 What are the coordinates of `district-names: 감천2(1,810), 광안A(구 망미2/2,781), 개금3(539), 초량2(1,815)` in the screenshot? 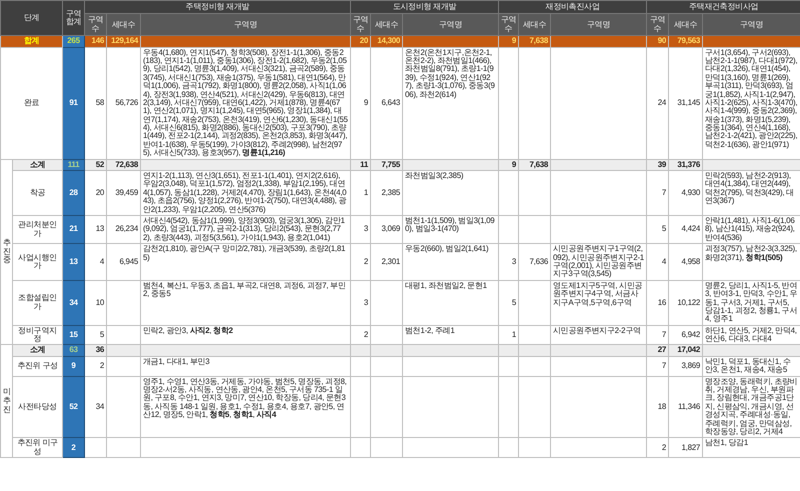 It's located at (245, 262).